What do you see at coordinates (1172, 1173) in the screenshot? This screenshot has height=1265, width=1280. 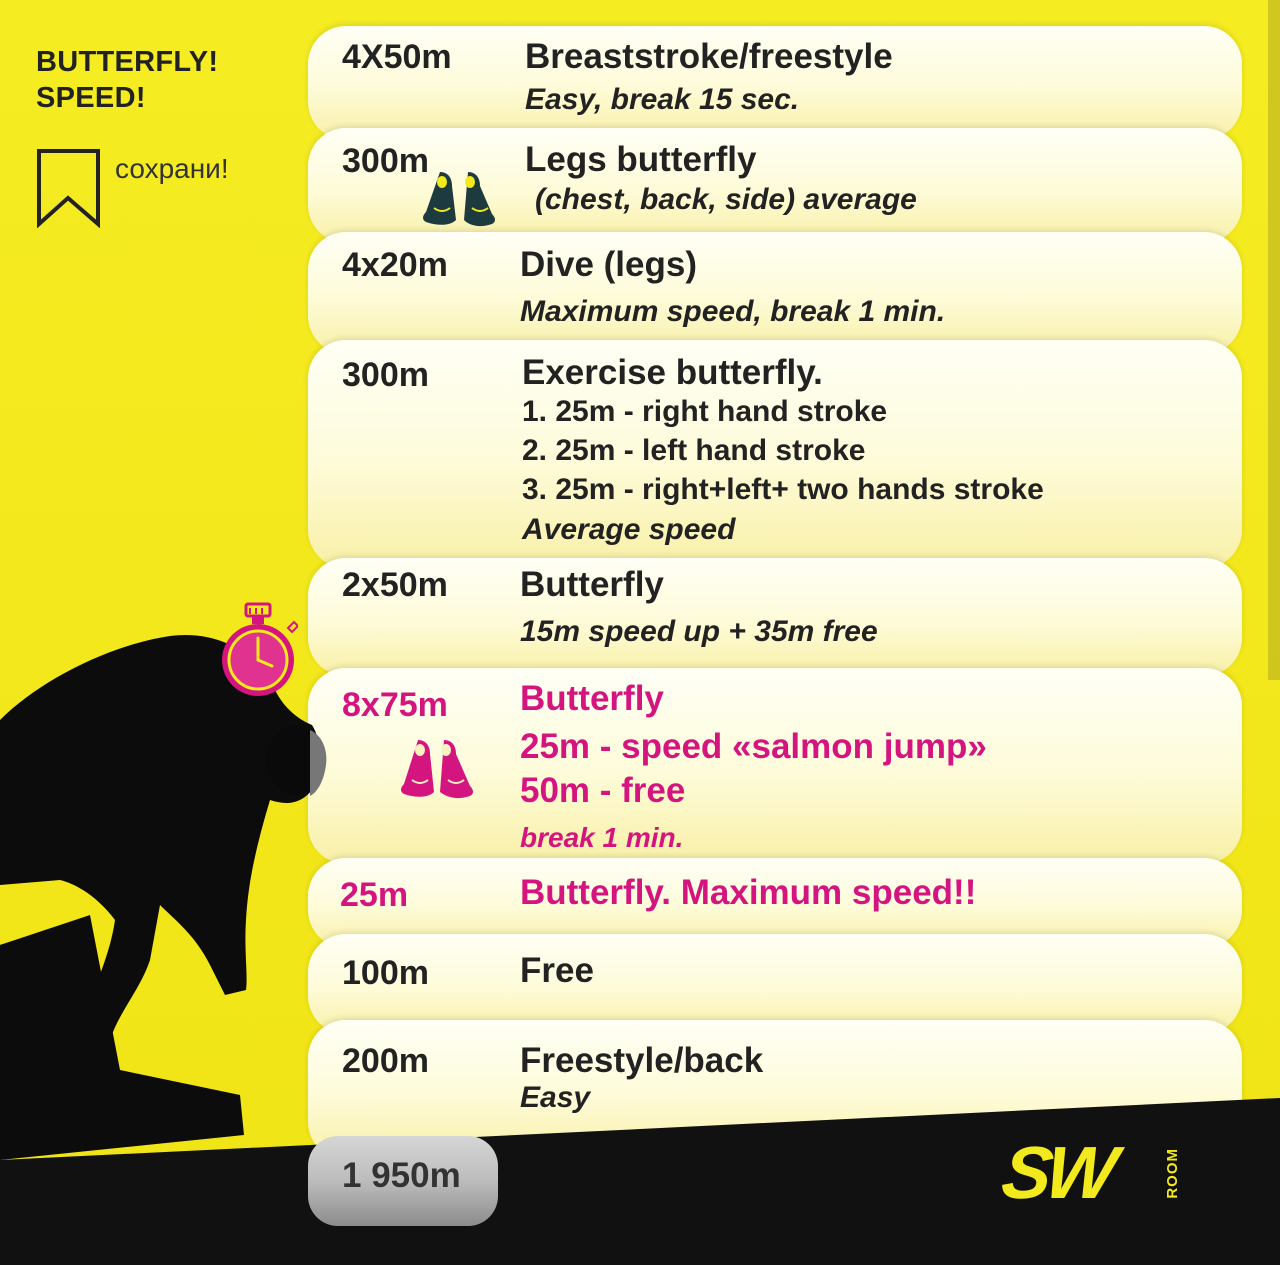 I see `logo-room: ROOM` at bounding box center [1172, 1173].